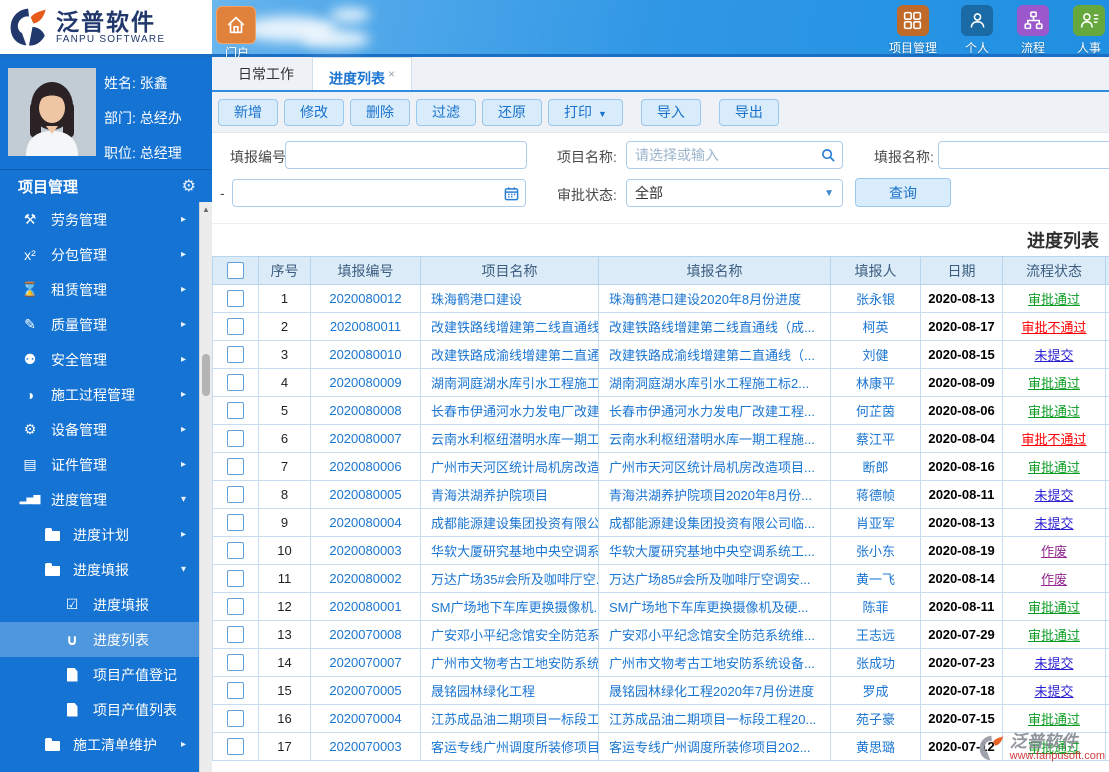 Image resolution: width=1109 pixels, height=772 pixels. I want to click on date-input, so click(379, 193).